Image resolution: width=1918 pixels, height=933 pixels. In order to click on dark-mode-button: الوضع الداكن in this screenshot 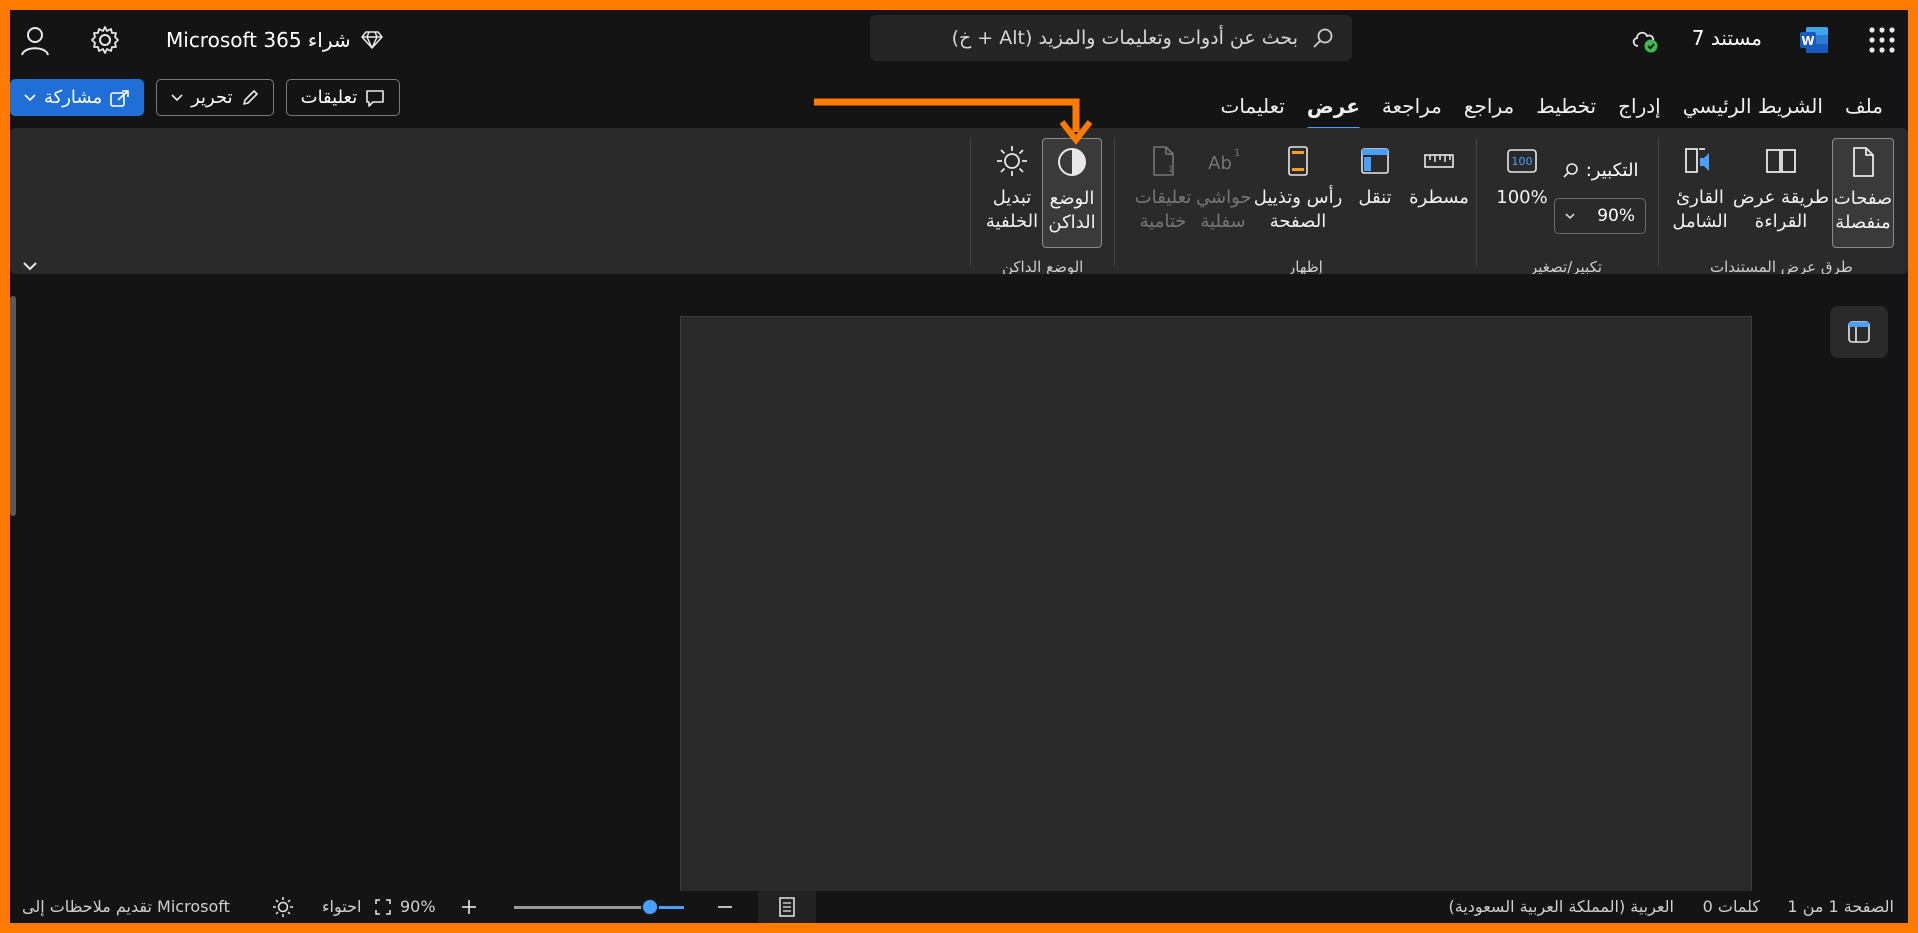, I will do `click(1072, 193)`.